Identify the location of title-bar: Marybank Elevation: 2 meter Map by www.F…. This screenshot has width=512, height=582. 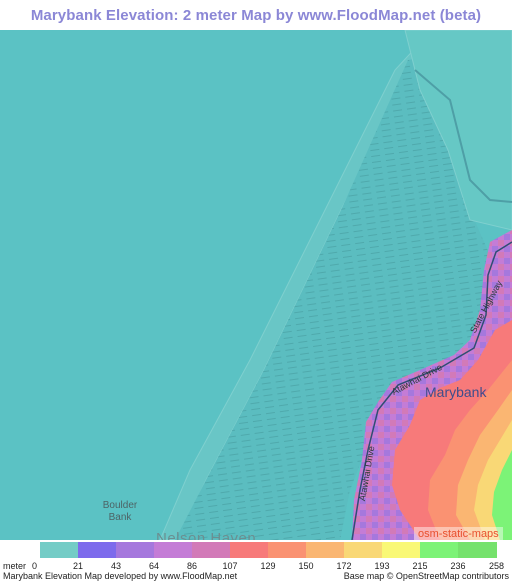
(256, 15).